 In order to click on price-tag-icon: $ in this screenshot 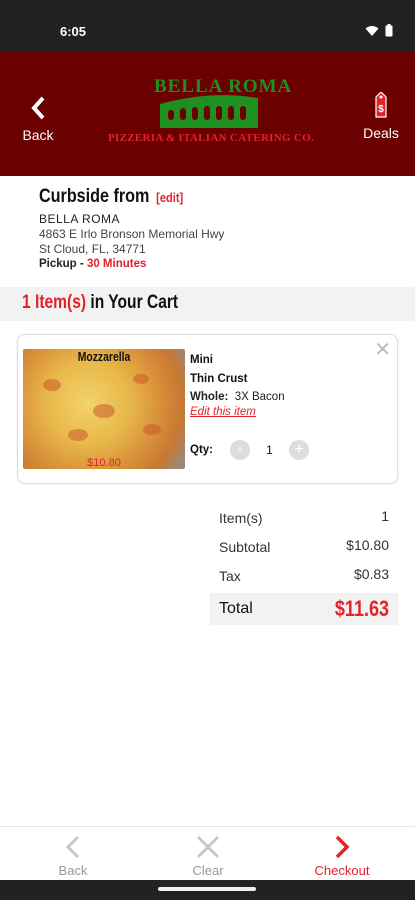, I will do `click(381, 104)`.